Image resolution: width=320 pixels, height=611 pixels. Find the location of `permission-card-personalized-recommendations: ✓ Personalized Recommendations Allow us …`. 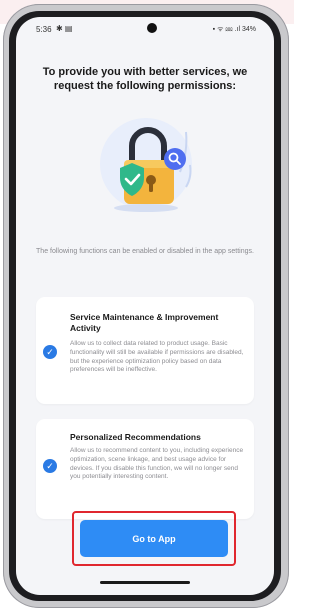

permission-card-personalized-recommendations: ✓ Personalized Recommendations Allow us … is located at coordinates (145, 469).